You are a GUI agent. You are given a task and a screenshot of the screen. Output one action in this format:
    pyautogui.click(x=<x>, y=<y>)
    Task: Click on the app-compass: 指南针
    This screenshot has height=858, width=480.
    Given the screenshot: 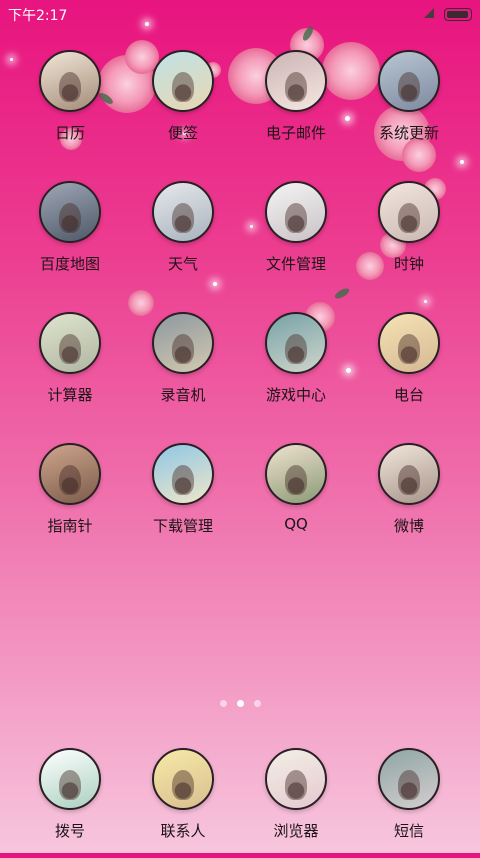 What is the action you would take?
    pyautogui.click(x=70, y=498)
    